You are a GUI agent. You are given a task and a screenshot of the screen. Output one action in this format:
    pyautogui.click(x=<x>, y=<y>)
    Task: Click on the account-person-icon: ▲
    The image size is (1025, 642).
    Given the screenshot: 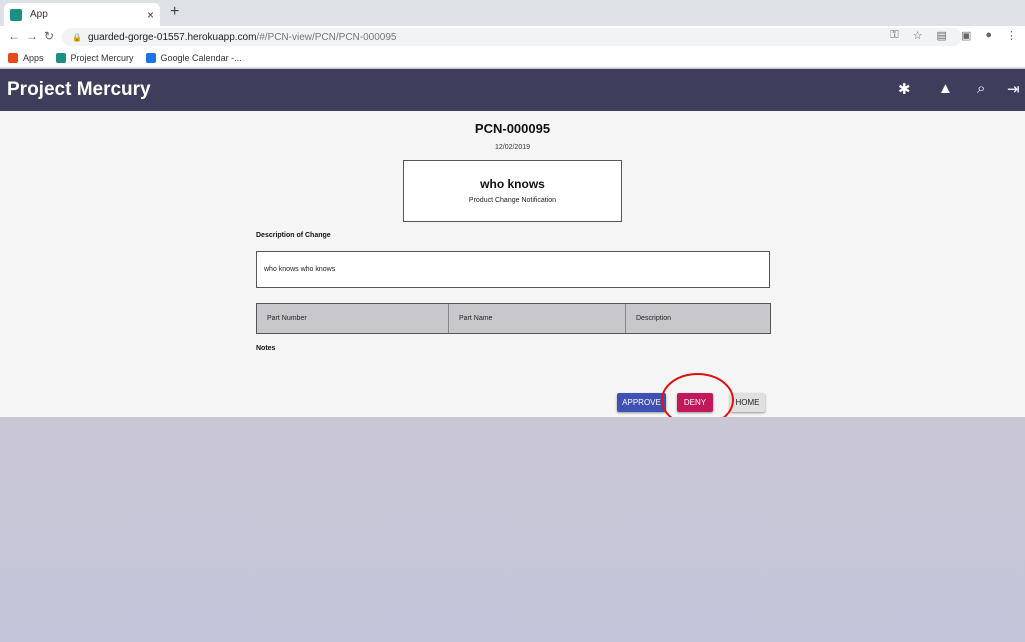 What is the action you would take?
    pyautogui.click(x=945, y=88)
    